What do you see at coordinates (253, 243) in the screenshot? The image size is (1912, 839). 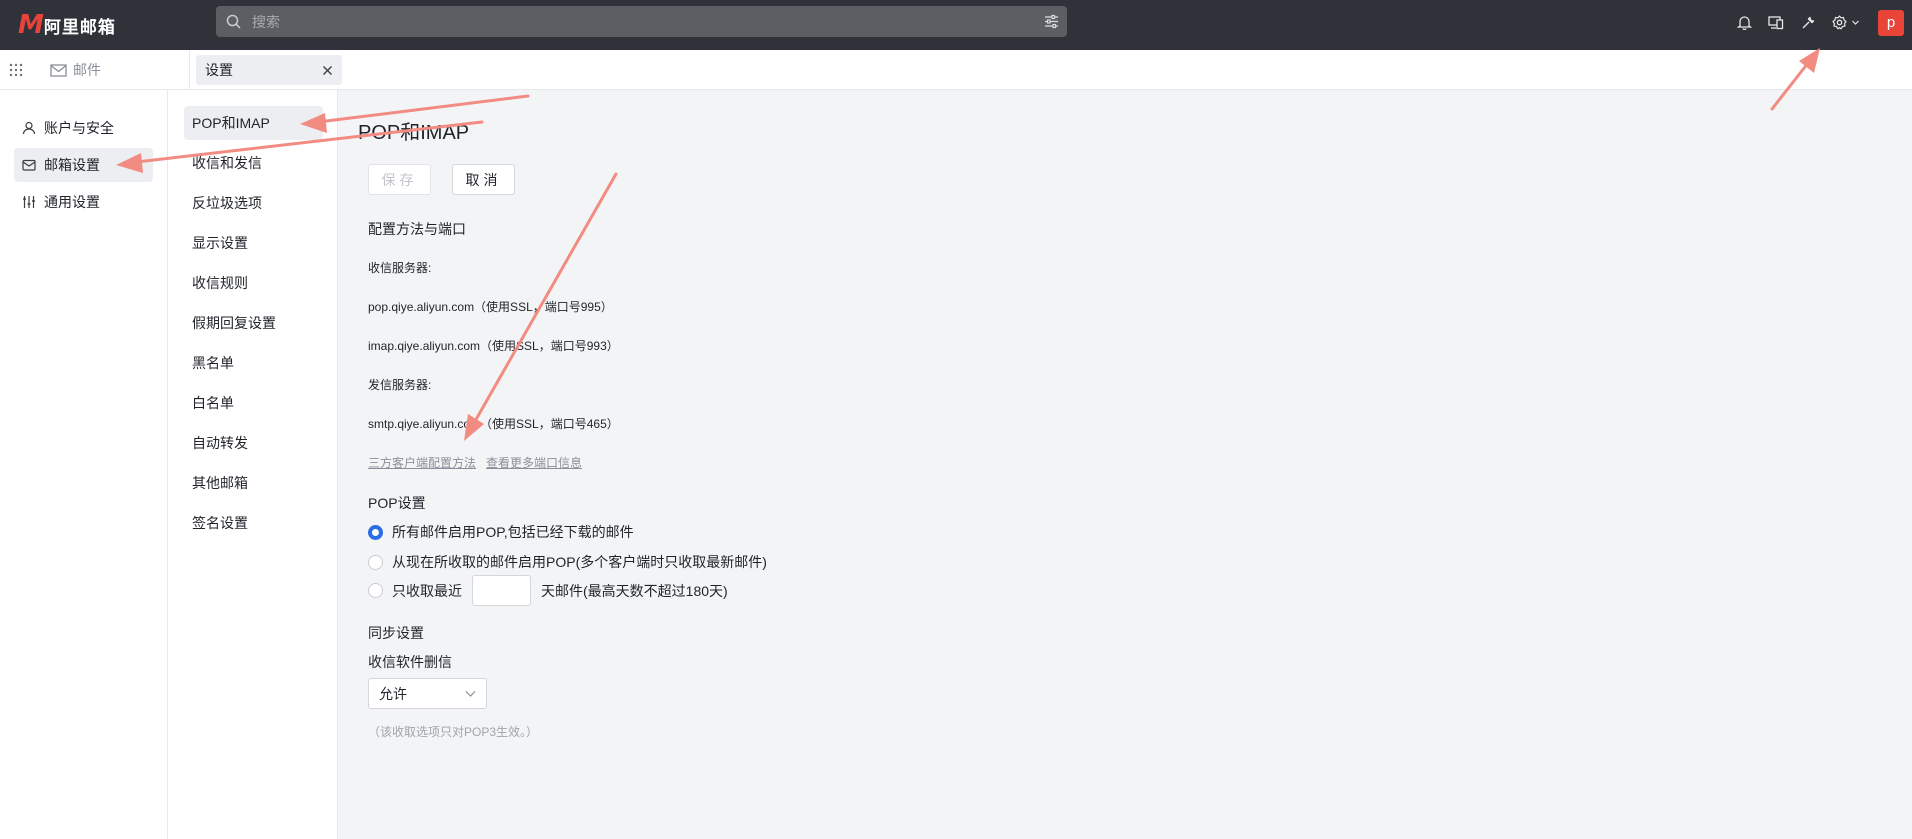 I see `sub-item-display: 显示设置` at bounding box center [253, 243].